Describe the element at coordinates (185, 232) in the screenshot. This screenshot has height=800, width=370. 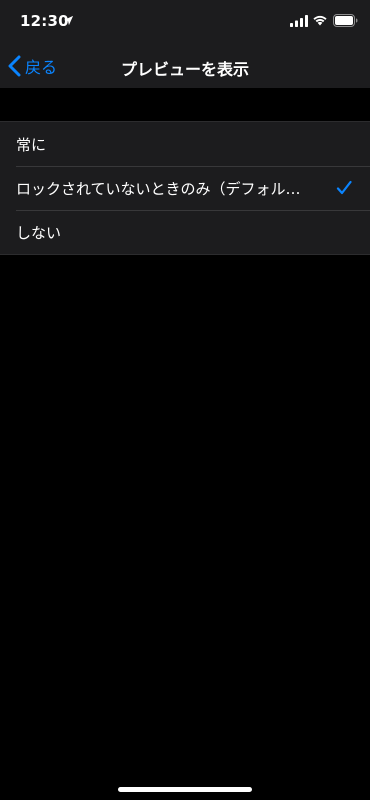
I see `option-never: しない` at that location.